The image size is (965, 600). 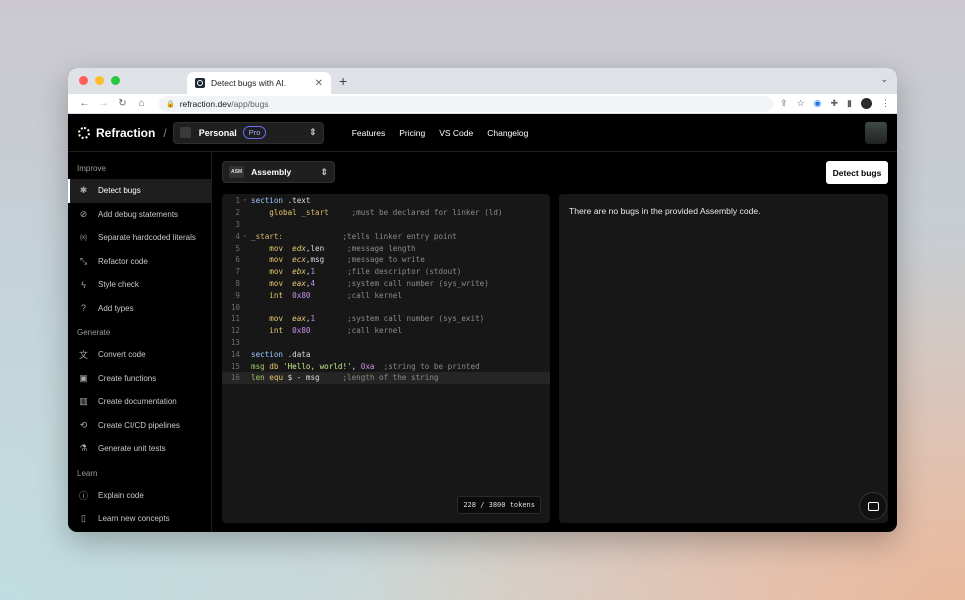 I want to click on bookmark-star-icon: ☆, so click(x=801, y=103).